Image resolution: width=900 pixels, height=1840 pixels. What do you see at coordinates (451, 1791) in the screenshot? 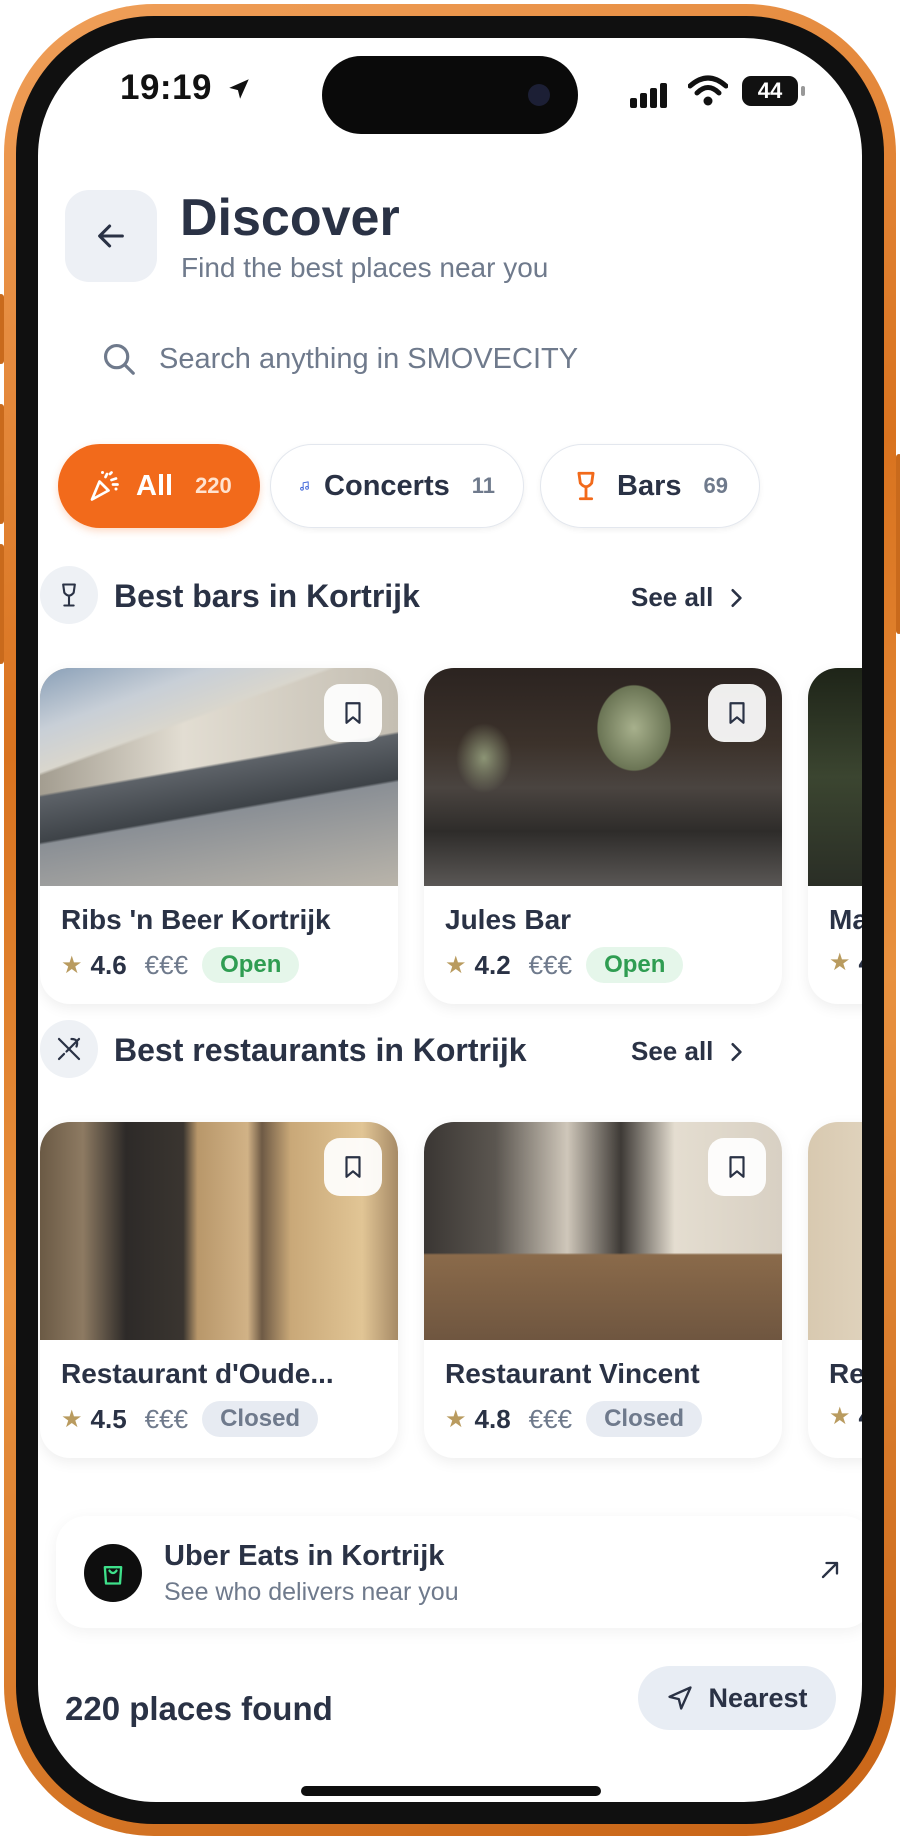
I see `home-indicator` at bounding box center [451, 1791].